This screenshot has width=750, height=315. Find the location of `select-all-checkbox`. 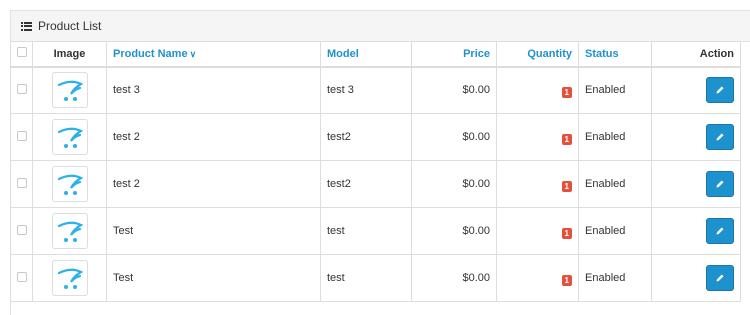

select-all-checkbox is located at coordinates (22, 52).